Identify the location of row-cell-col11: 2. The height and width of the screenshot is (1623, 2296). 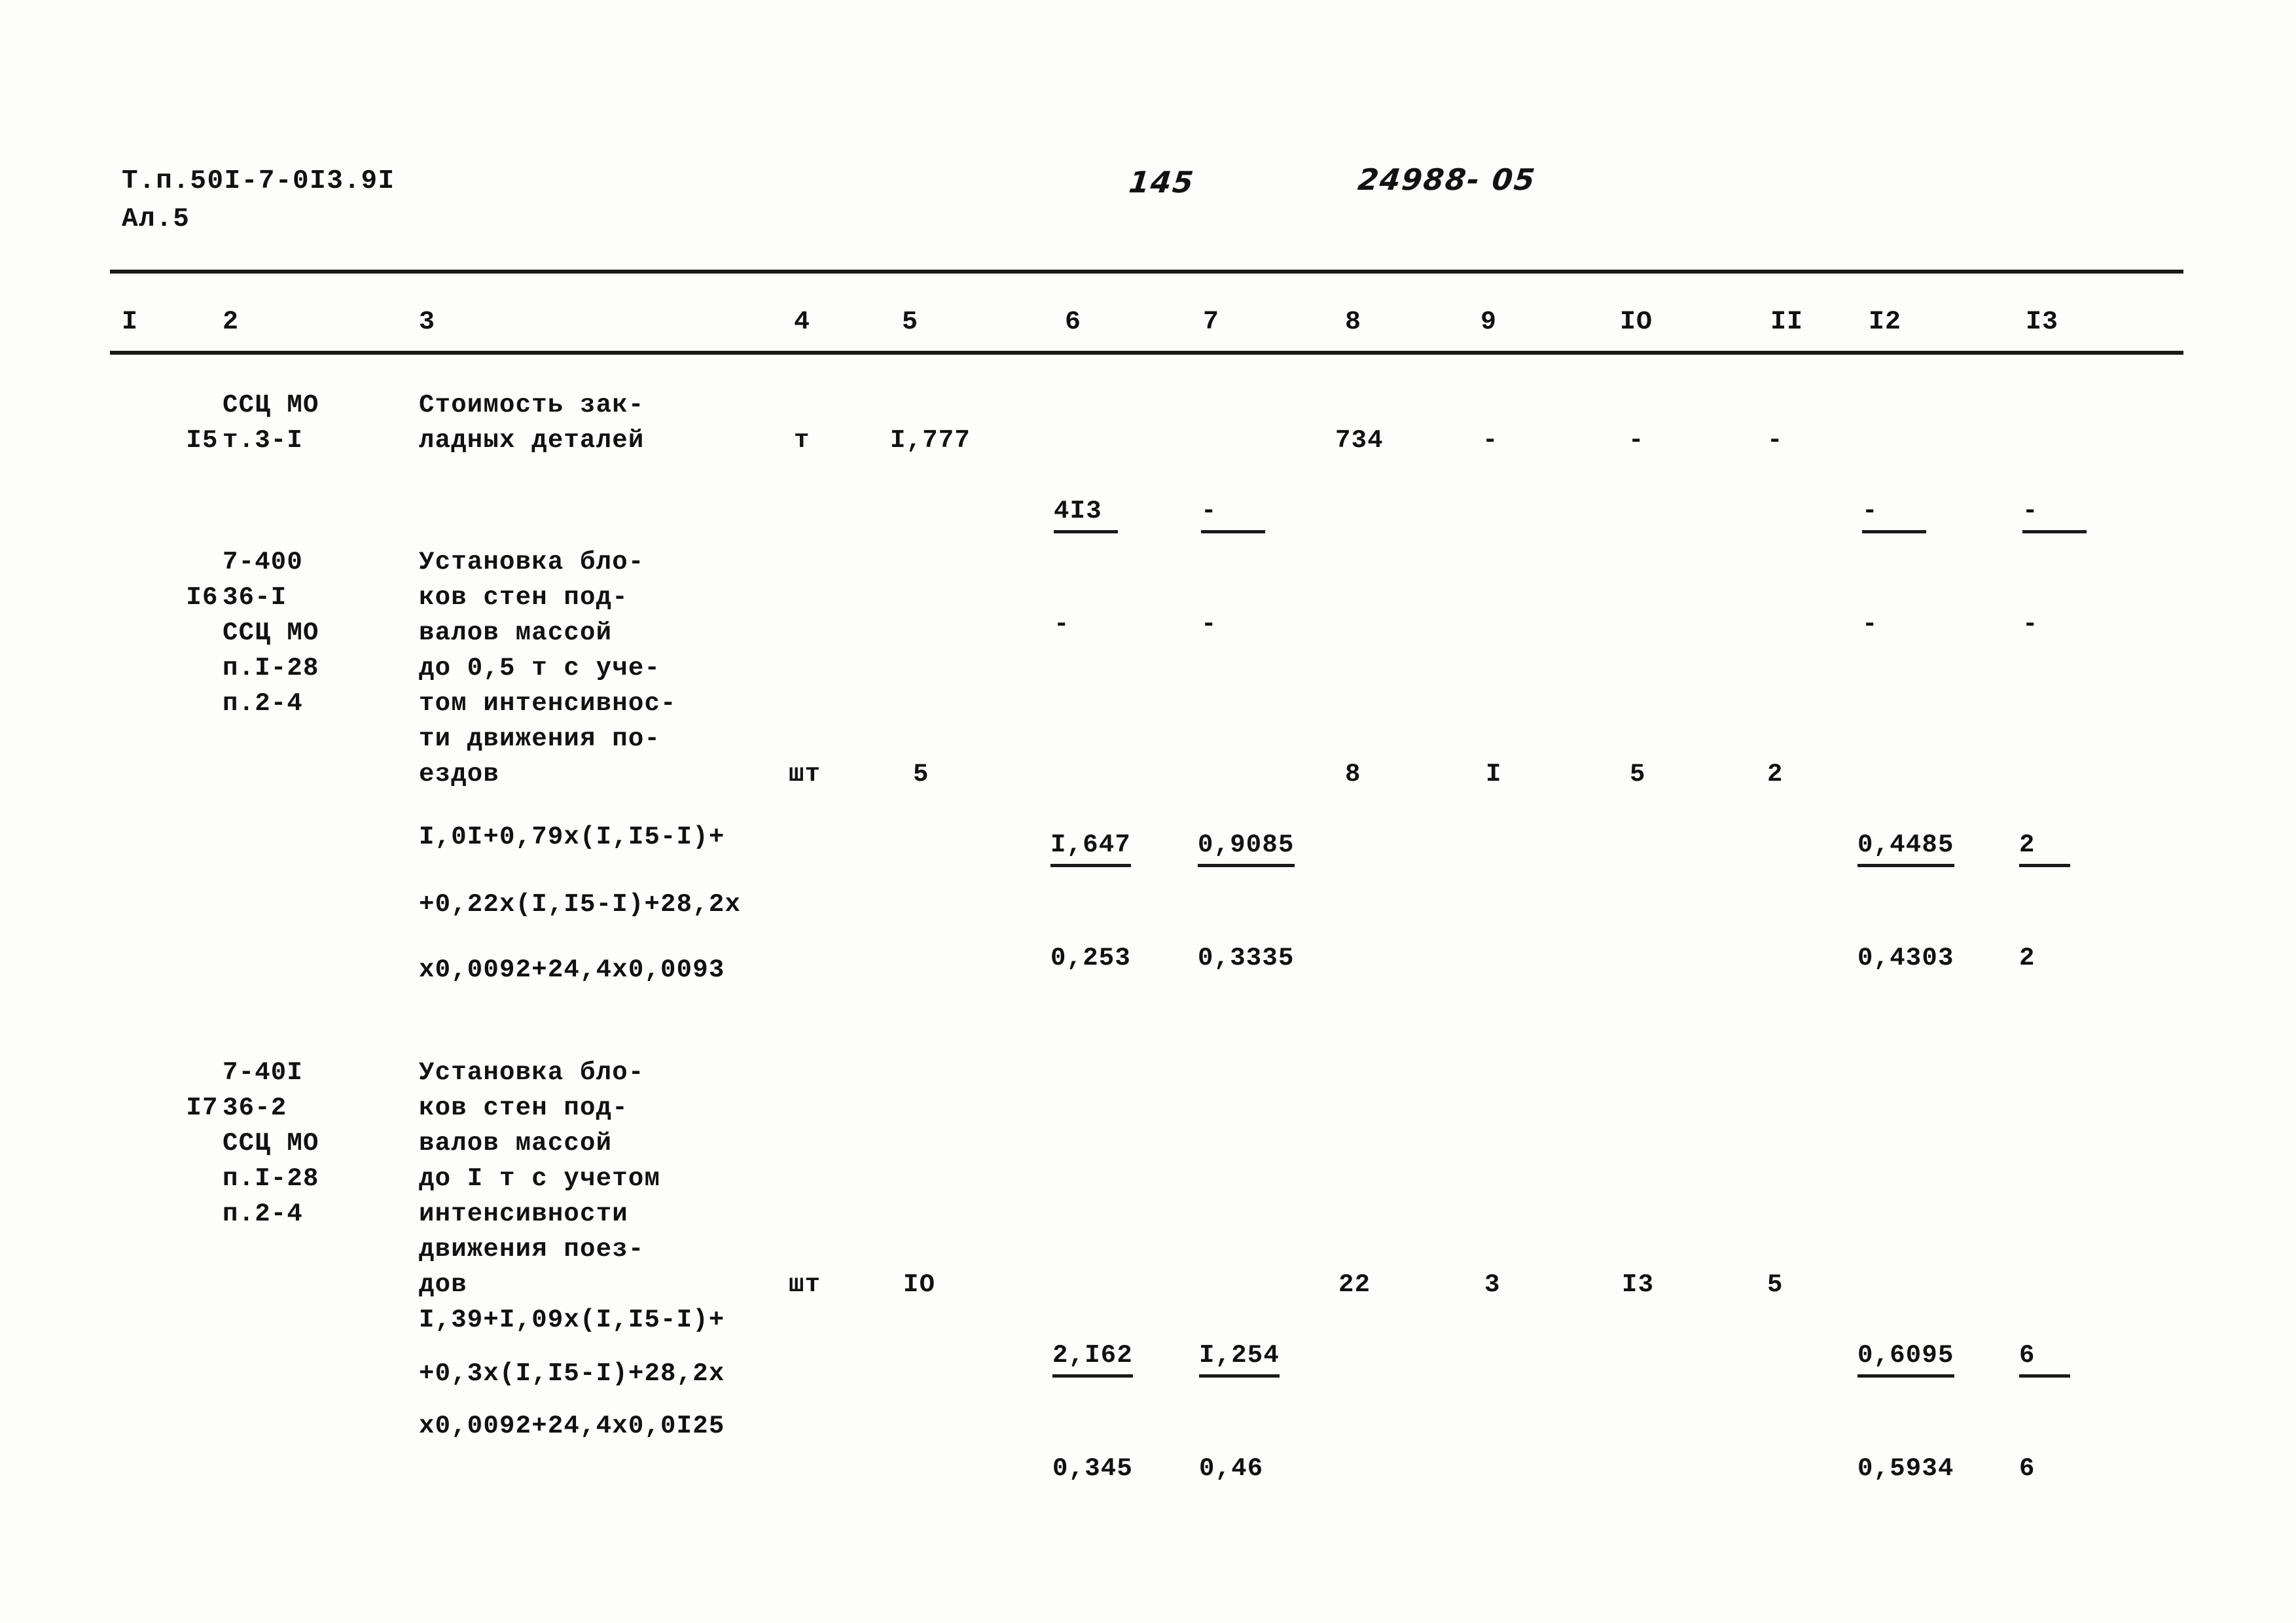
(1775, 774).